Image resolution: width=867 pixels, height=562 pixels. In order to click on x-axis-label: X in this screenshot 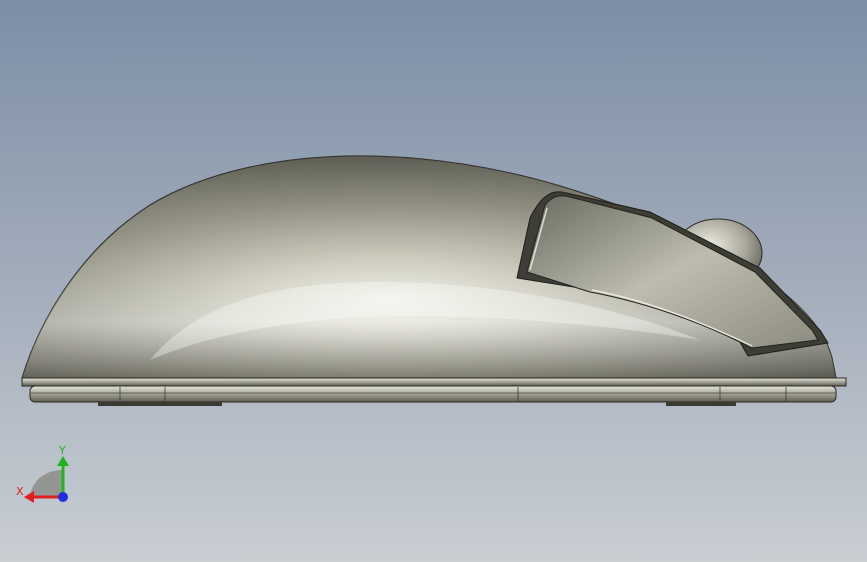, I will do `click(20, 491)`.